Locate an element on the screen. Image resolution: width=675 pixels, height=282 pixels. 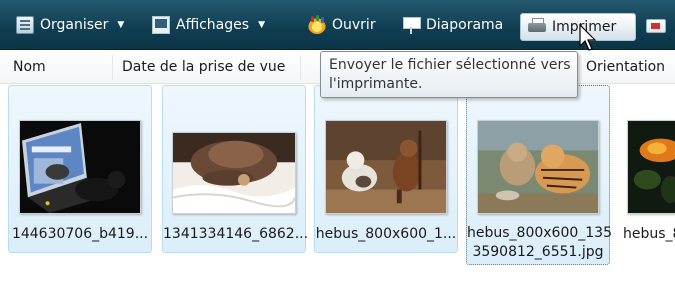
tooltip-line: l'imprimante. is located at coordinates (376, 84).